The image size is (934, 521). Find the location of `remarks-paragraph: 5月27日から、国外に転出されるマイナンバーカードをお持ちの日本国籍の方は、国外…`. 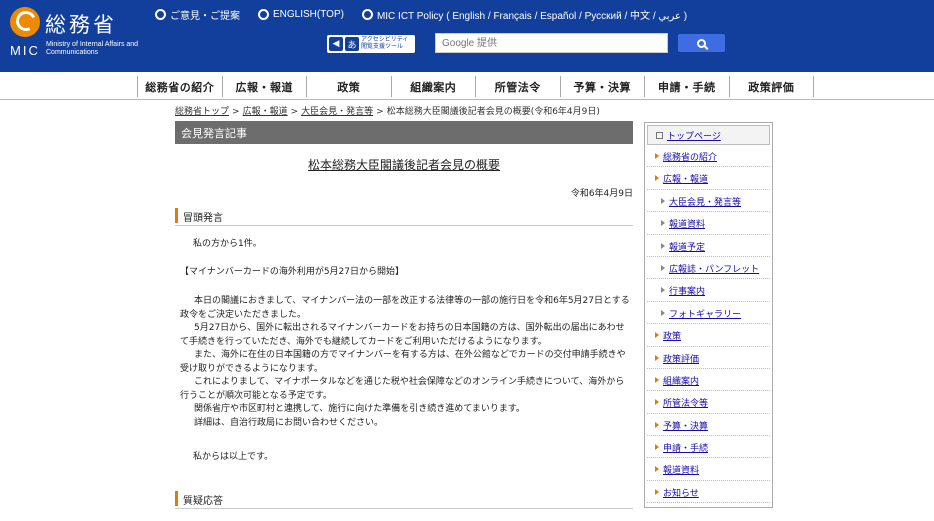

remarks-paragraph: 5月27日から、国外に転出されるマイナンバーカードをお持ちの日本国籍の方は、国外… is located at coordinates (402, 335).